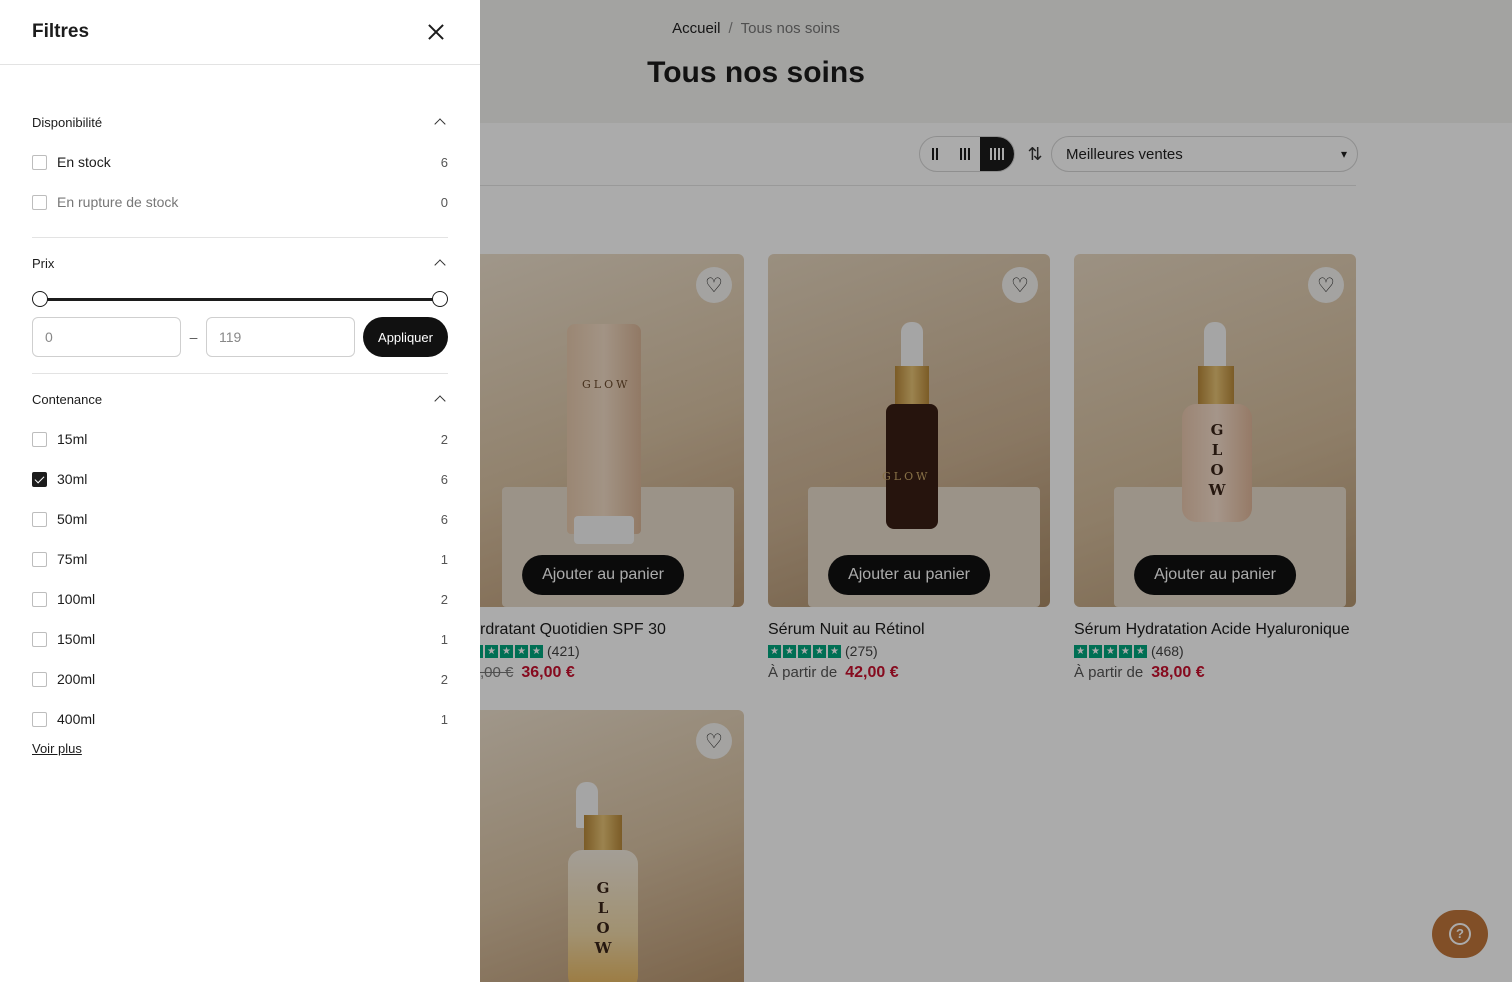  Describe the element at coordinates (440, 299) in the screenshot. I see `price-range-max-handle` at that location.